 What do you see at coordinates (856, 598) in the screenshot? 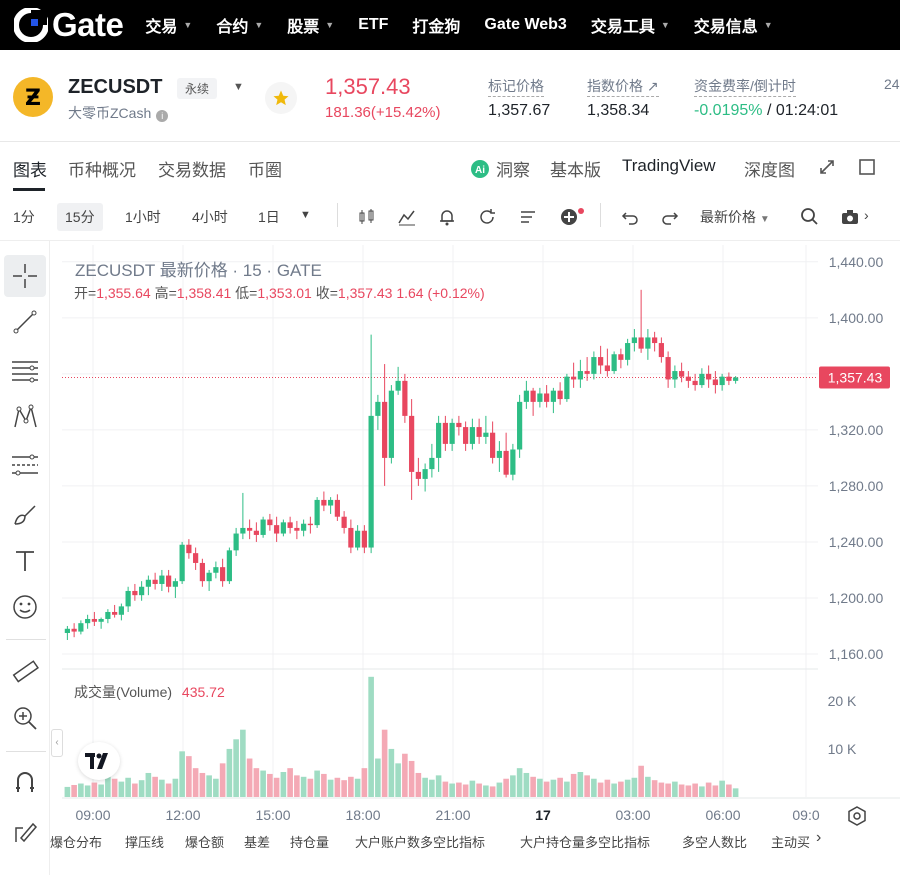
I see `price-tick-label: 1,200.00` at bounding box center [856, 598].